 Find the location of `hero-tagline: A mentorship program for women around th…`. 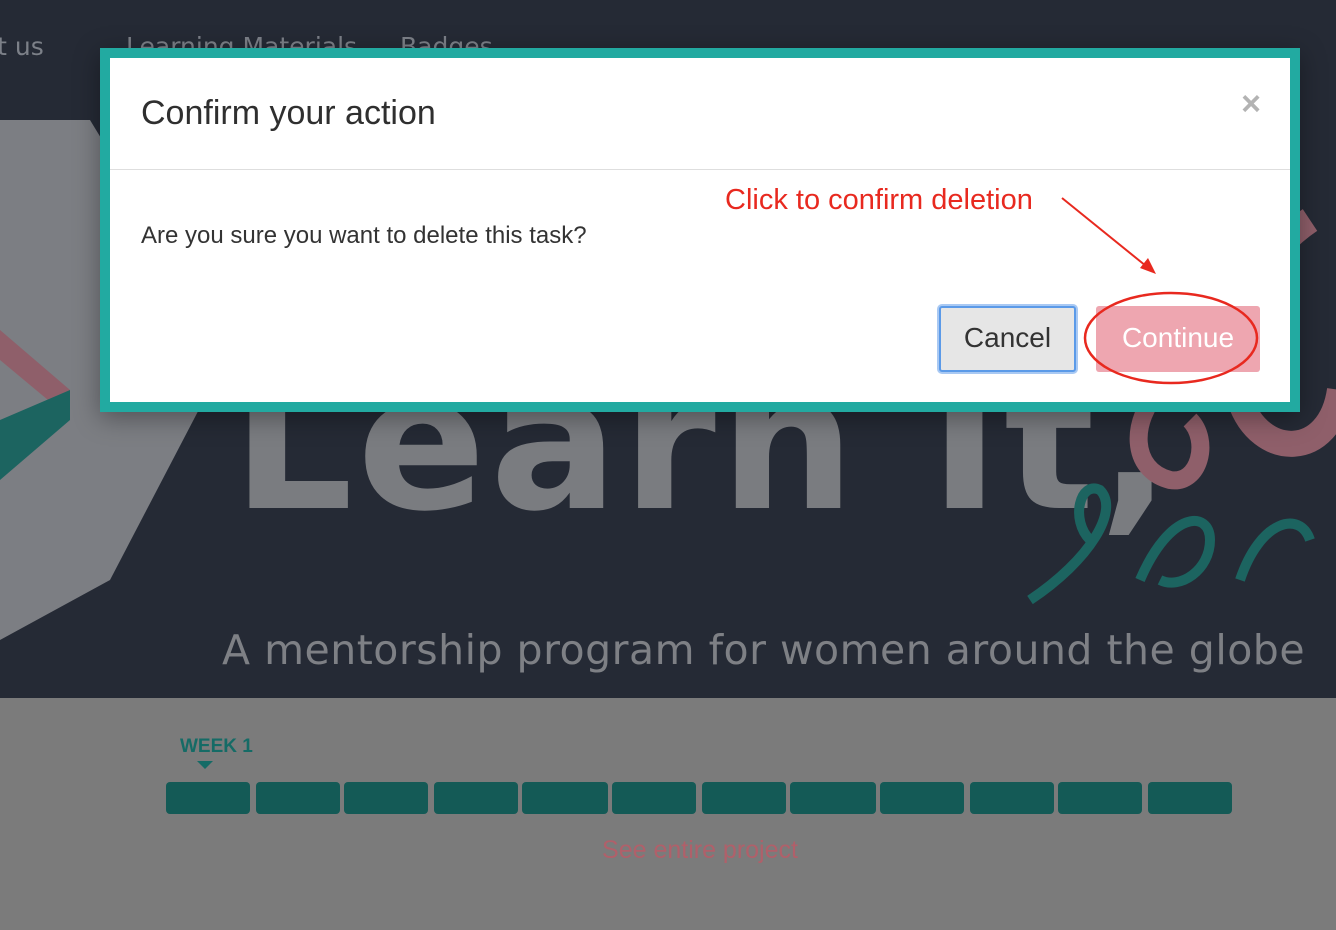

hero-tagline: A mentorship program for women around th… is located at coordinates (764, 650).